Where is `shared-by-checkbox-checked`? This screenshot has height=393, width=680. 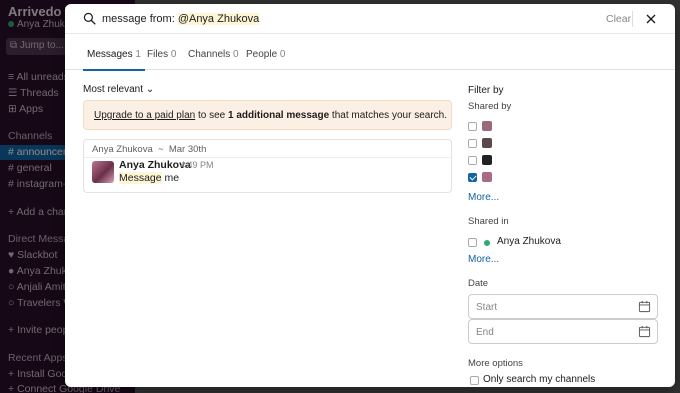 shared-by-checkbox-checked is located at coordinates (472, 177).